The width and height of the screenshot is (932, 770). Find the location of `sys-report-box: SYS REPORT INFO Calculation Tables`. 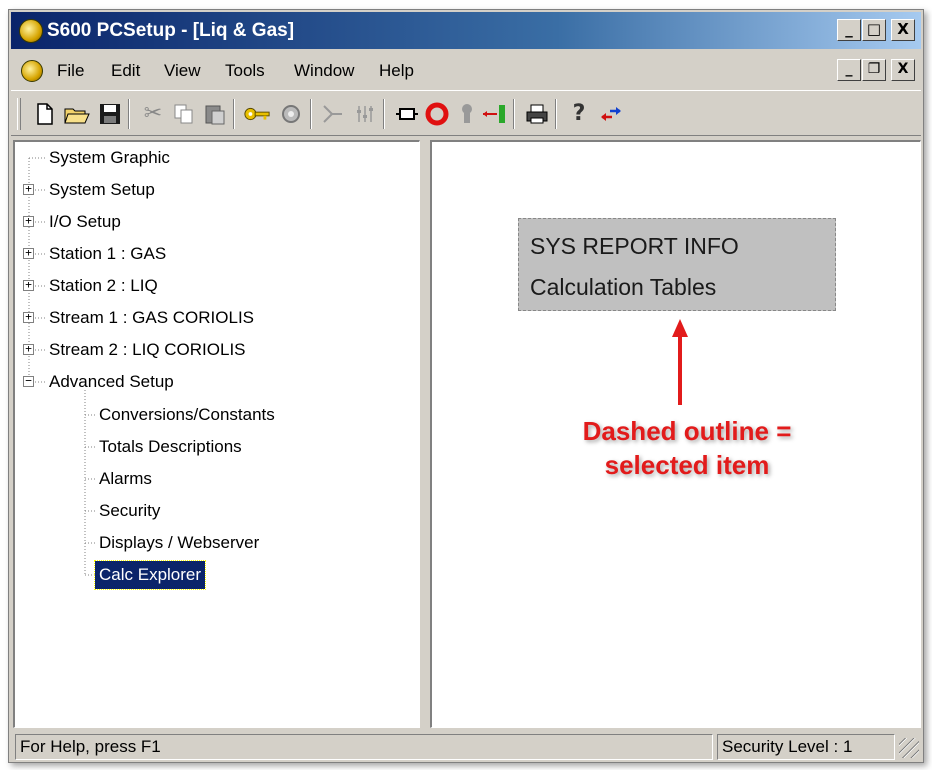

sys-report-box: SYS REPORT INFO Calculation Tables is located at coordinates (677, 264).